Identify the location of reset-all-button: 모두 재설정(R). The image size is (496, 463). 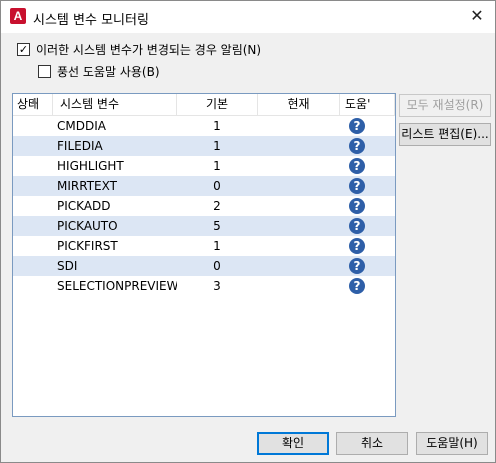
(445, 105).